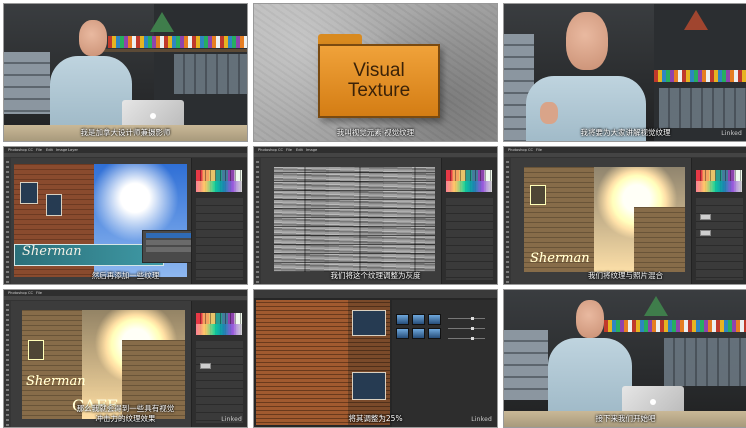 The height and width of the screenshot is (428, 746). What do you see at coordinates (604, 219) in the screenshot?
I see `document-canvas: Sherman` at bounding box center [604, 219].